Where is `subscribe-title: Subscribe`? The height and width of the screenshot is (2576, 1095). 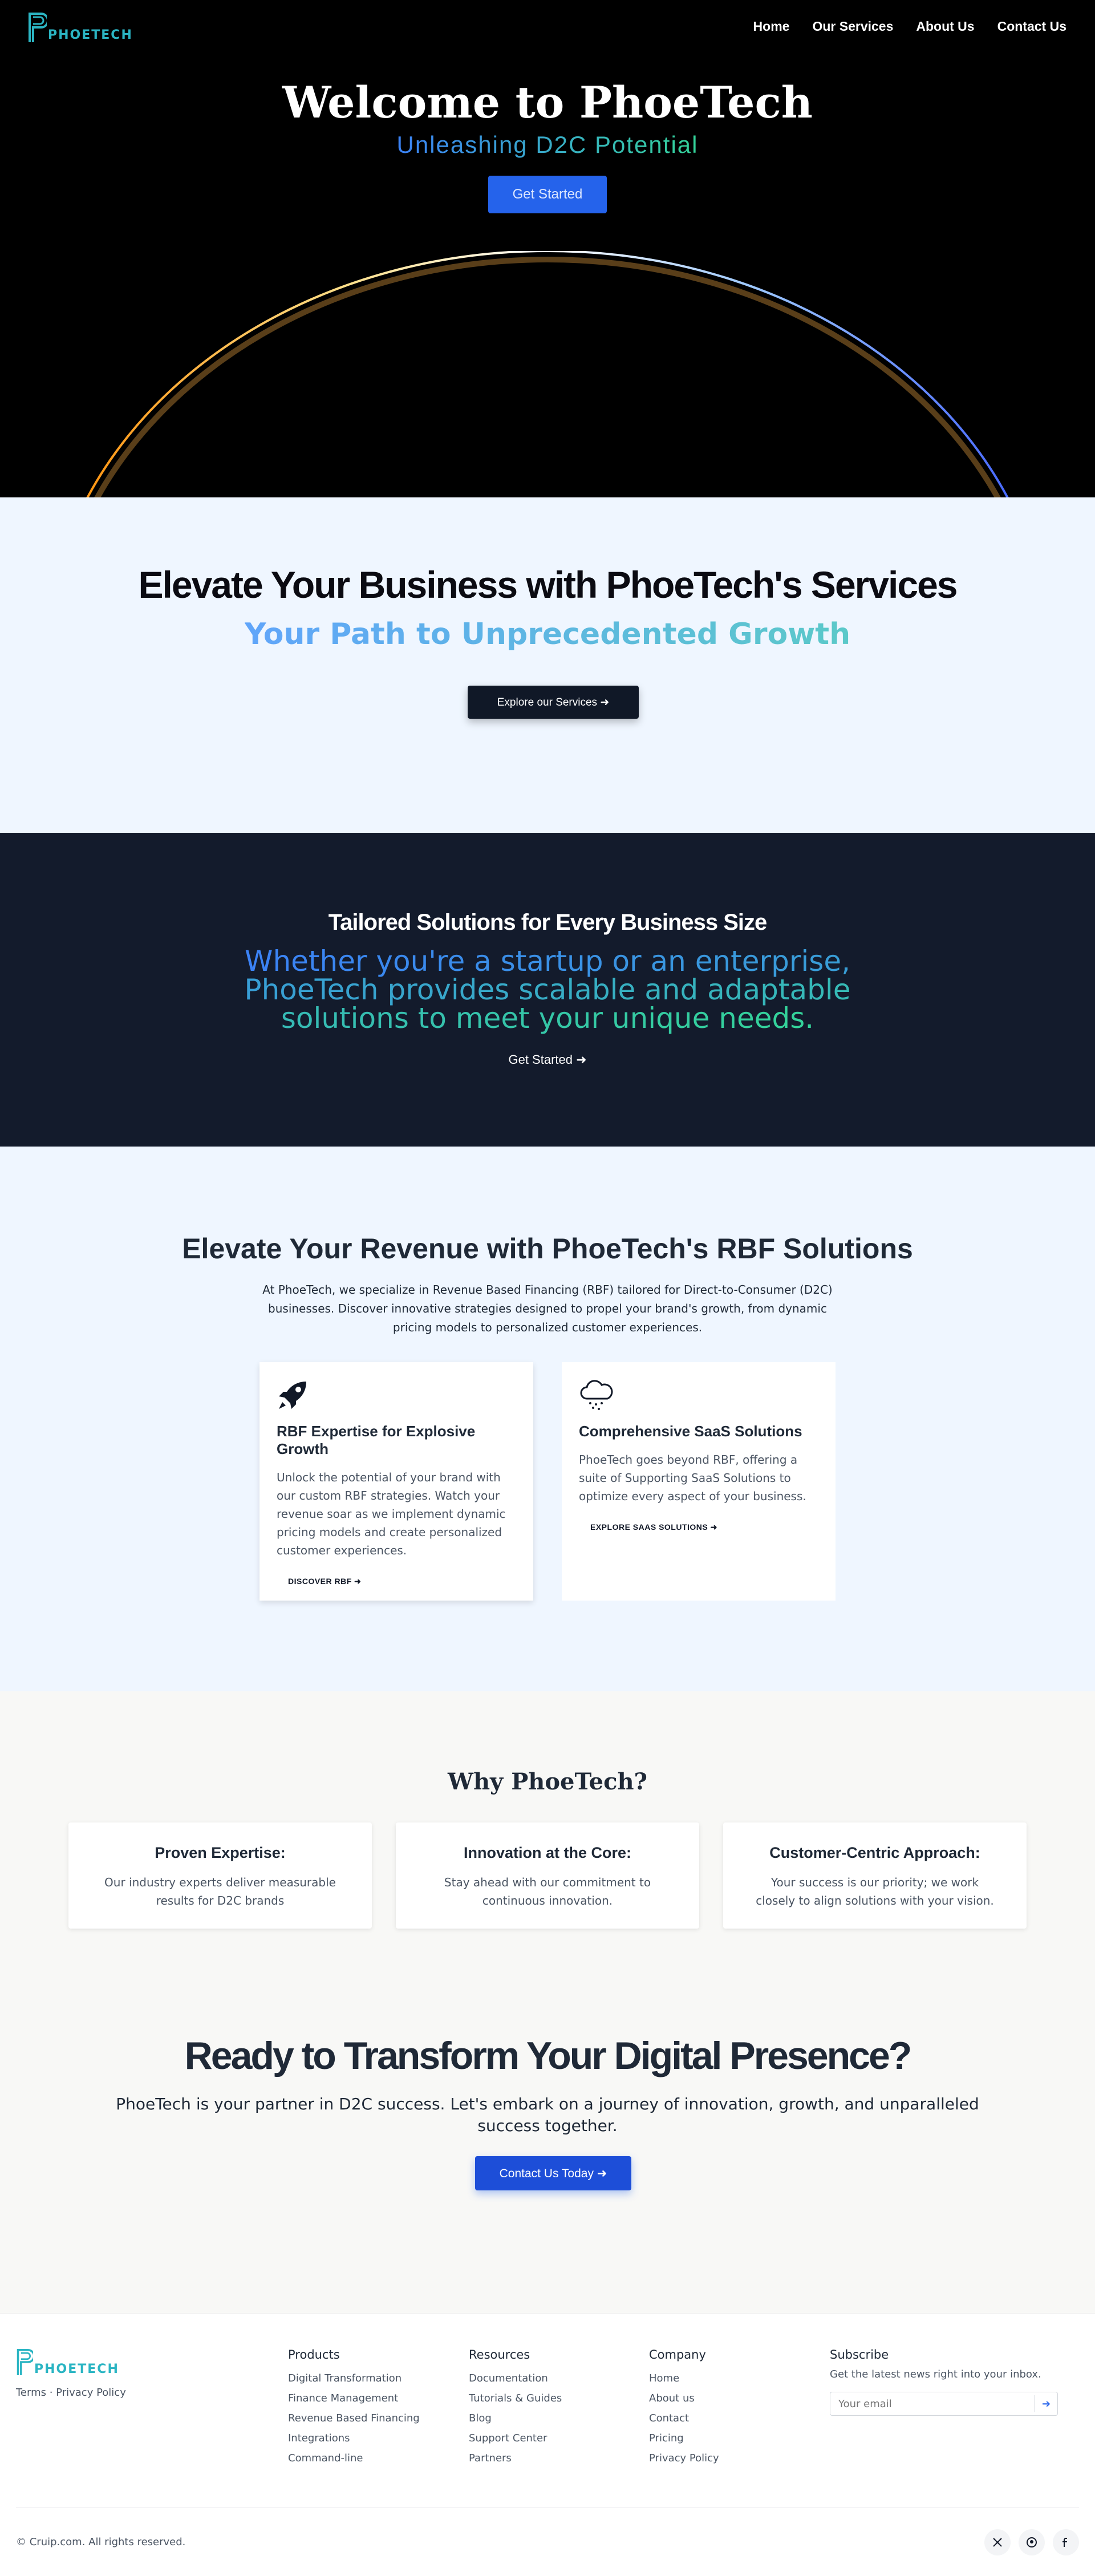 subscribe-title: Subscribe is located at coordinates (859, 2355).